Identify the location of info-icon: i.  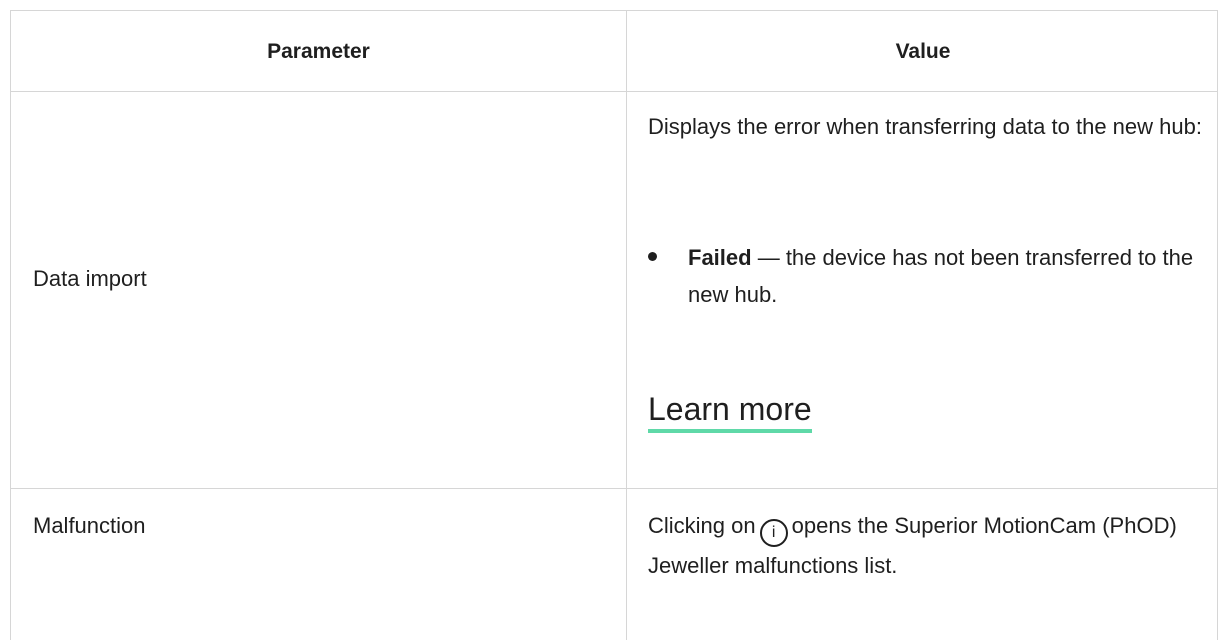
(773, 533).